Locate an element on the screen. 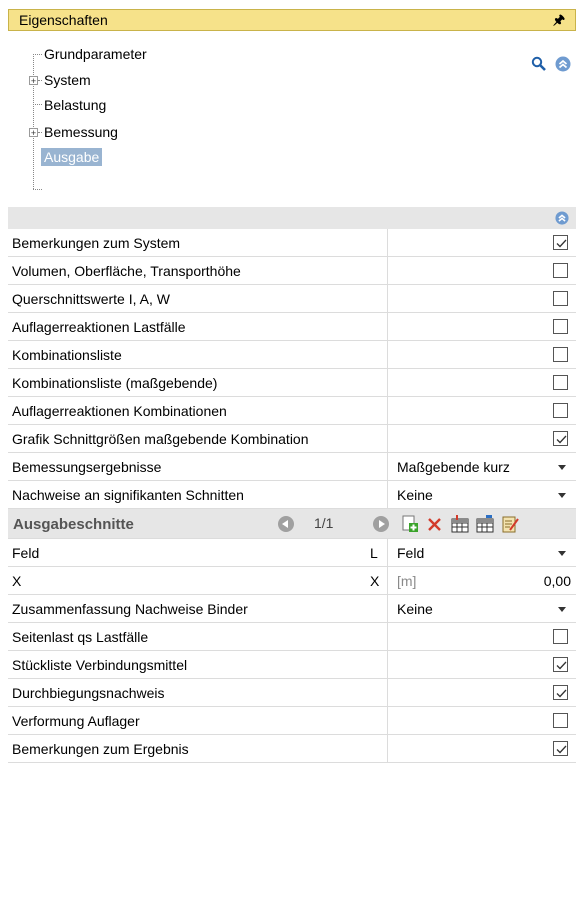  property-row: Durchbiegungsnachweis is located at coordinates (292, 693).